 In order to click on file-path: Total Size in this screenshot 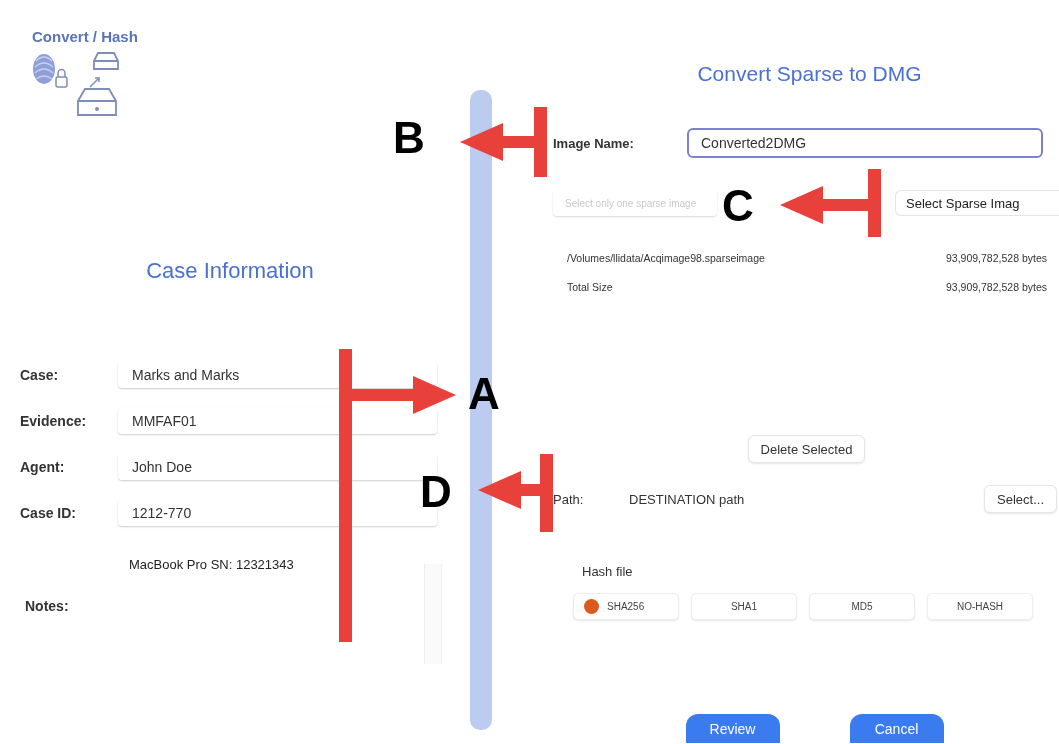, I will do `click(590, 287)`.